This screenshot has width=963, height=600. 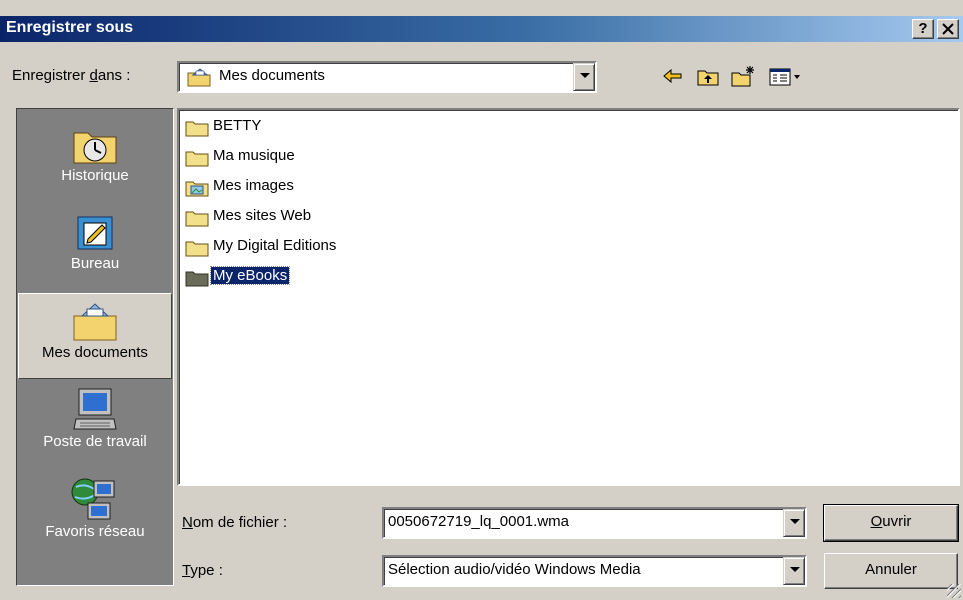 What do you see at coordinates (387, 77) in the screenshot?
I see `save-in-combo: Mes documents` at bounding box center [387, 77].